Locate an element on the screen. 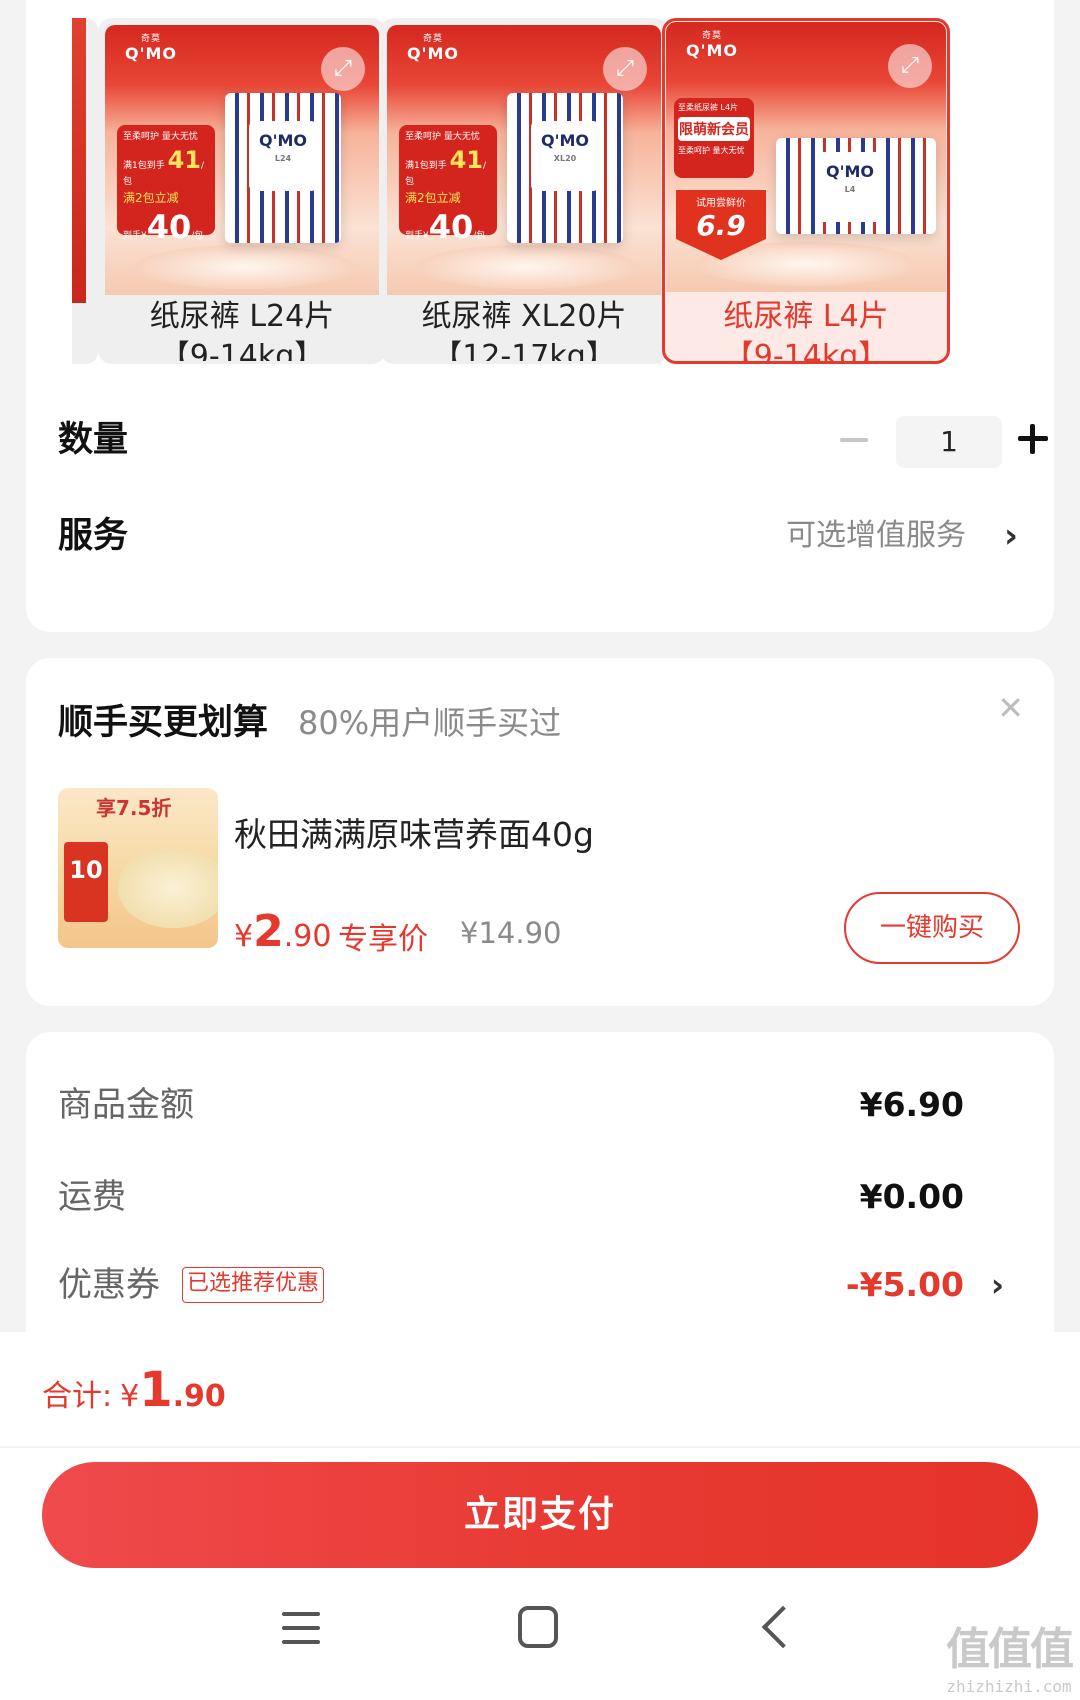 The image size is (1080, 1700). one-click-buy-button: 一键购买 is located at coordinates (932, 928).